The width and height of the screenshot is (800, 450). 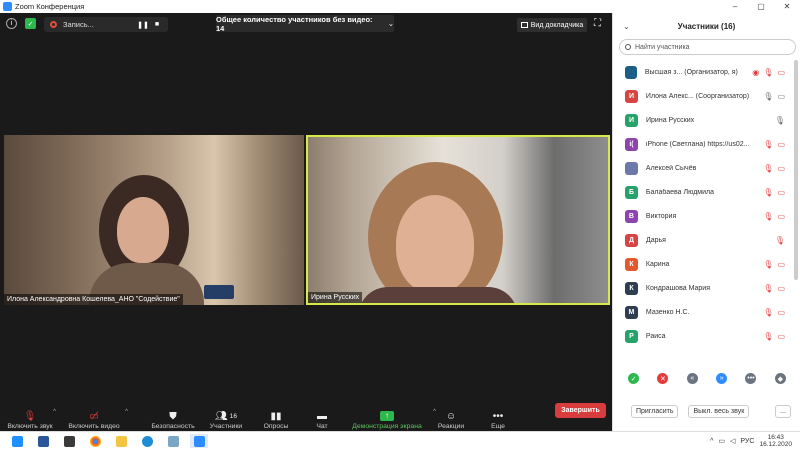 What do you see at coordinates (30, 419) in the screenshot?
I see `unmute-button: 🎙︎ Включить звук ^` at bounding box center [30, 419].